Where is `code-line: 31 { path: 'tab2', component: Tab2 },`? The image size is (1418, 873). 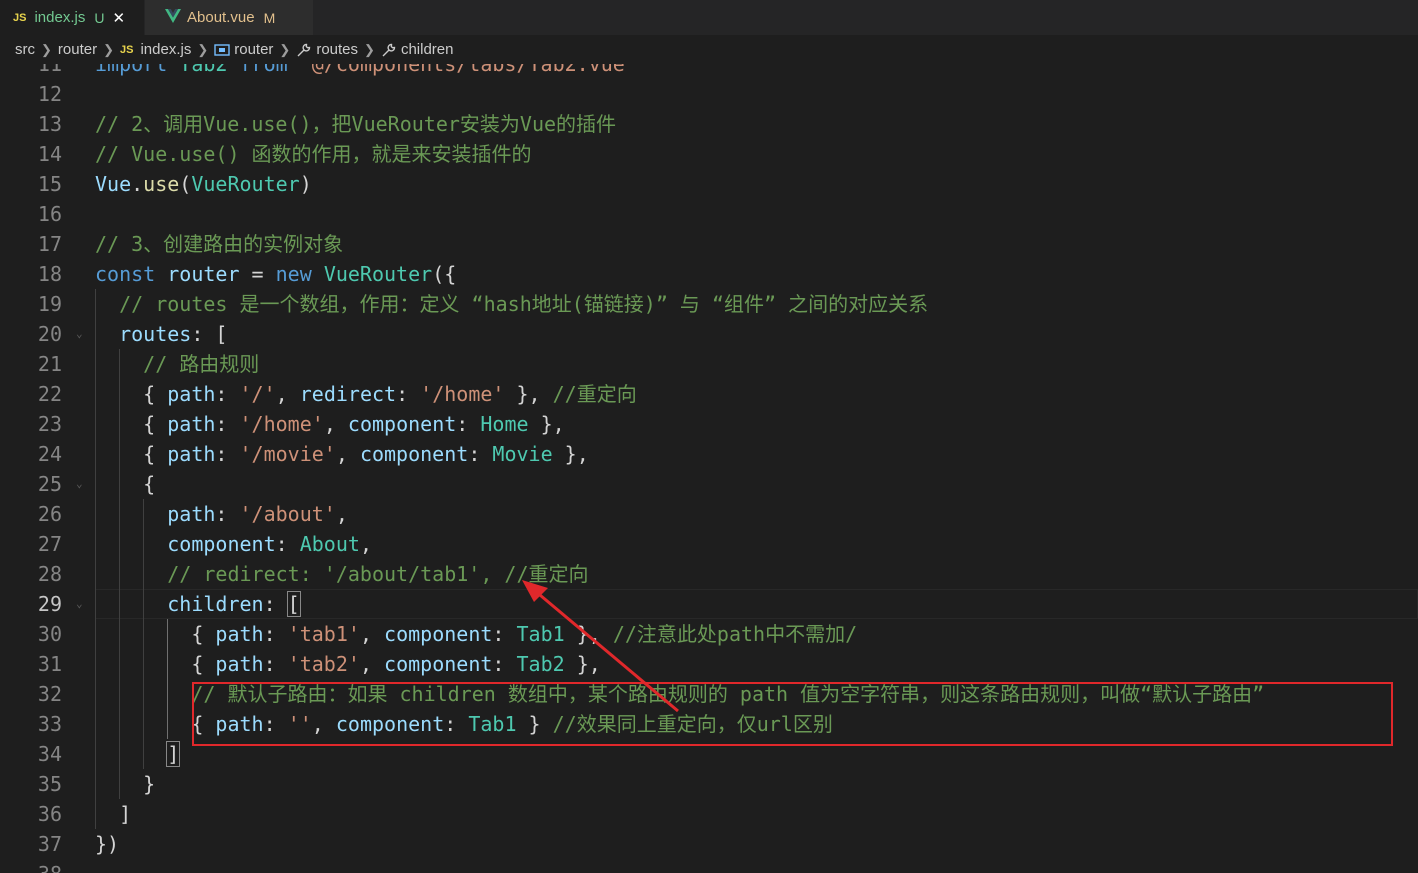
code-line: 31 { path: 'tab2', component: Tab2 }, is located at coordinates (709, 664).